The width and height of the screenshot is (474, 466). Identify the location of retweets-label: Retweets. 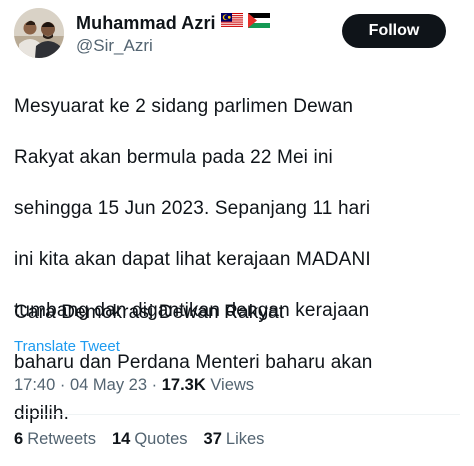
(61, 439).